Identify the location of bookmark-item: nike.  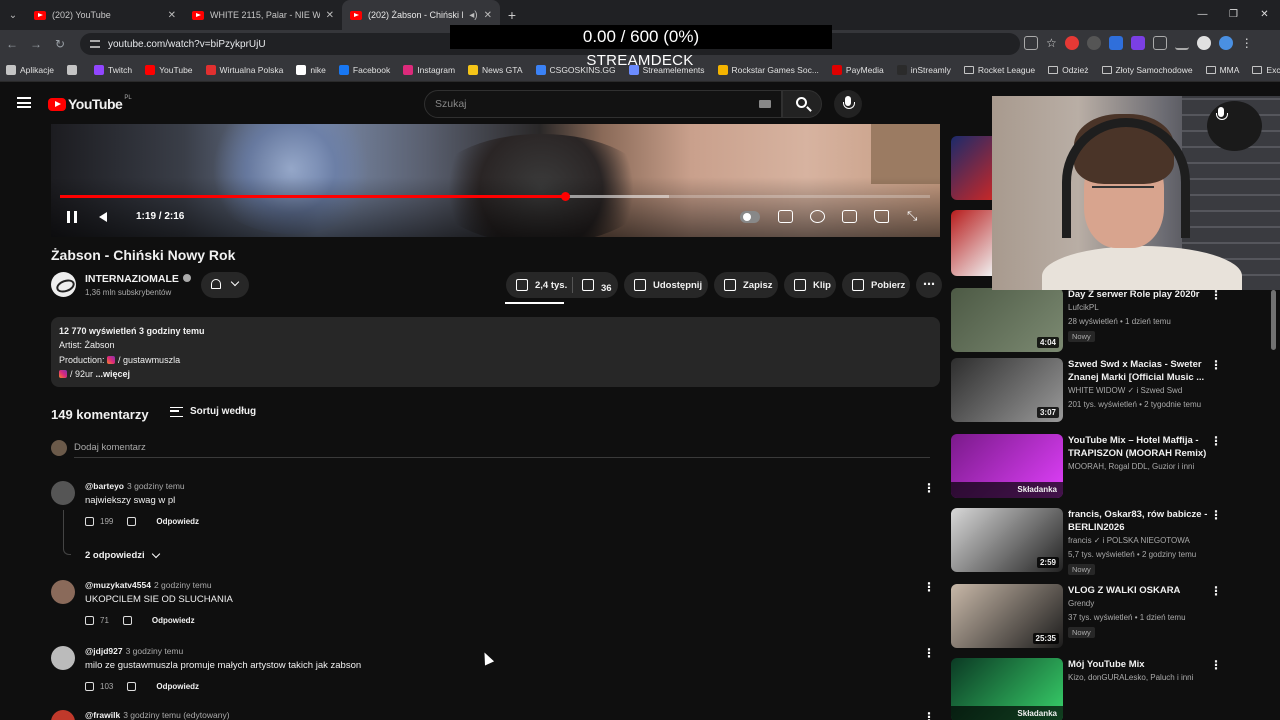
(311, 69).